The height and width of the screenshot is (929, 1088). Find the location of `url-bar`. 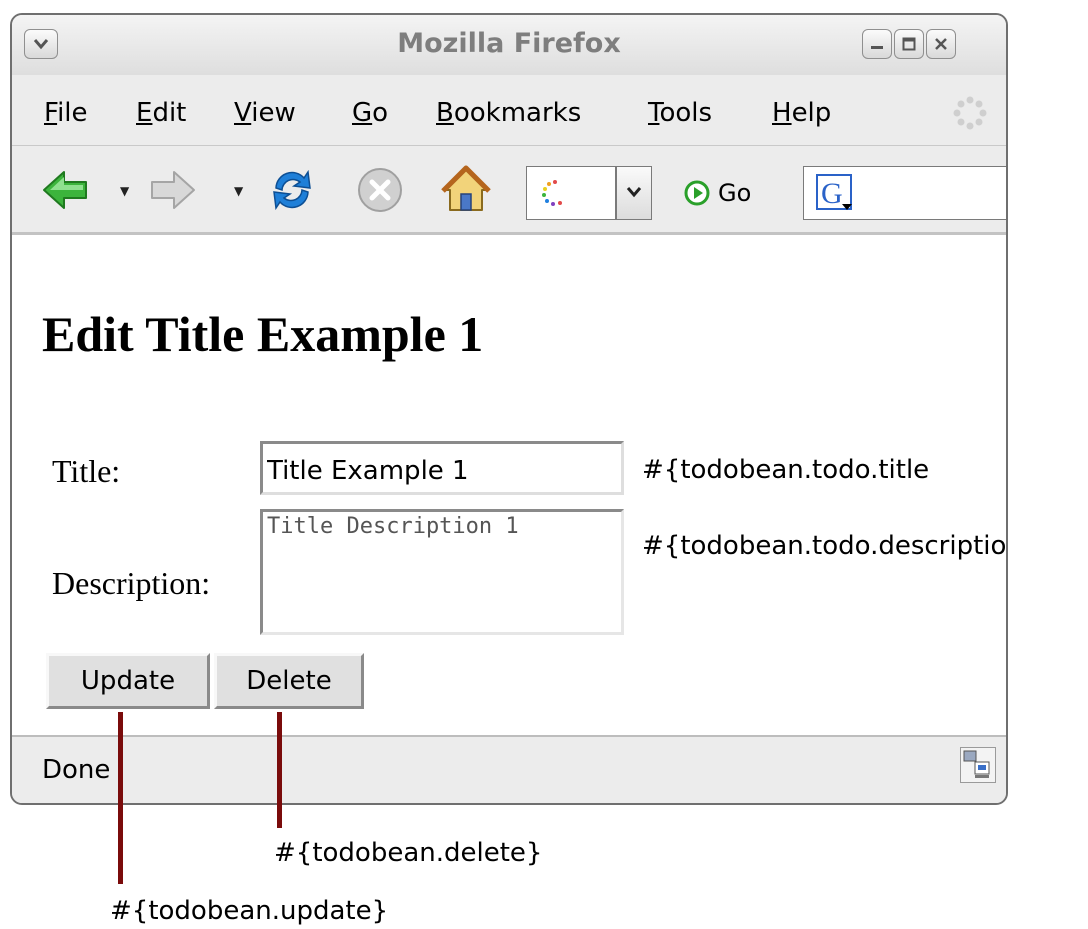

url-bar is located at coordinates (571, 193).